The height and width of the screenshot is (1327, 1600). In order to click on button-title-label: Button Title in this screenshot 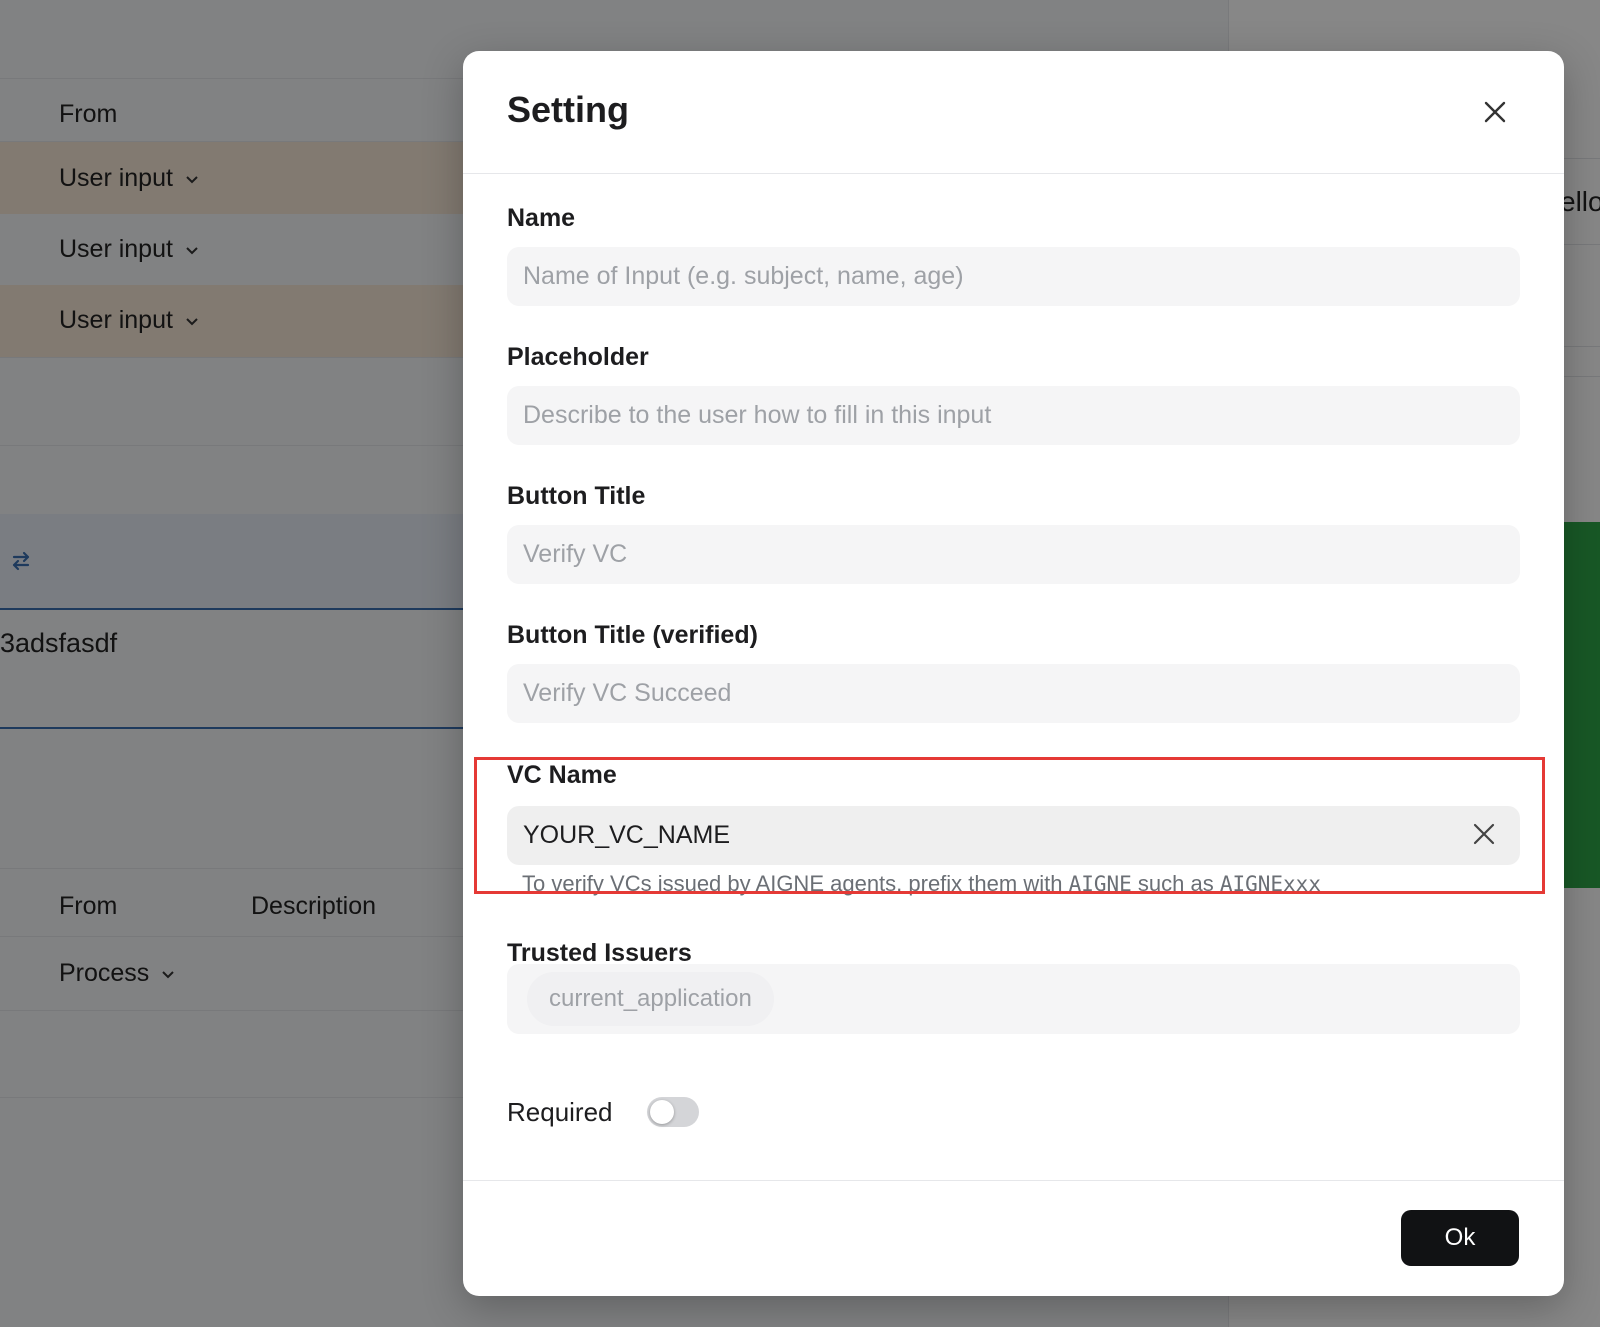, I will do `click(576, 496)`.